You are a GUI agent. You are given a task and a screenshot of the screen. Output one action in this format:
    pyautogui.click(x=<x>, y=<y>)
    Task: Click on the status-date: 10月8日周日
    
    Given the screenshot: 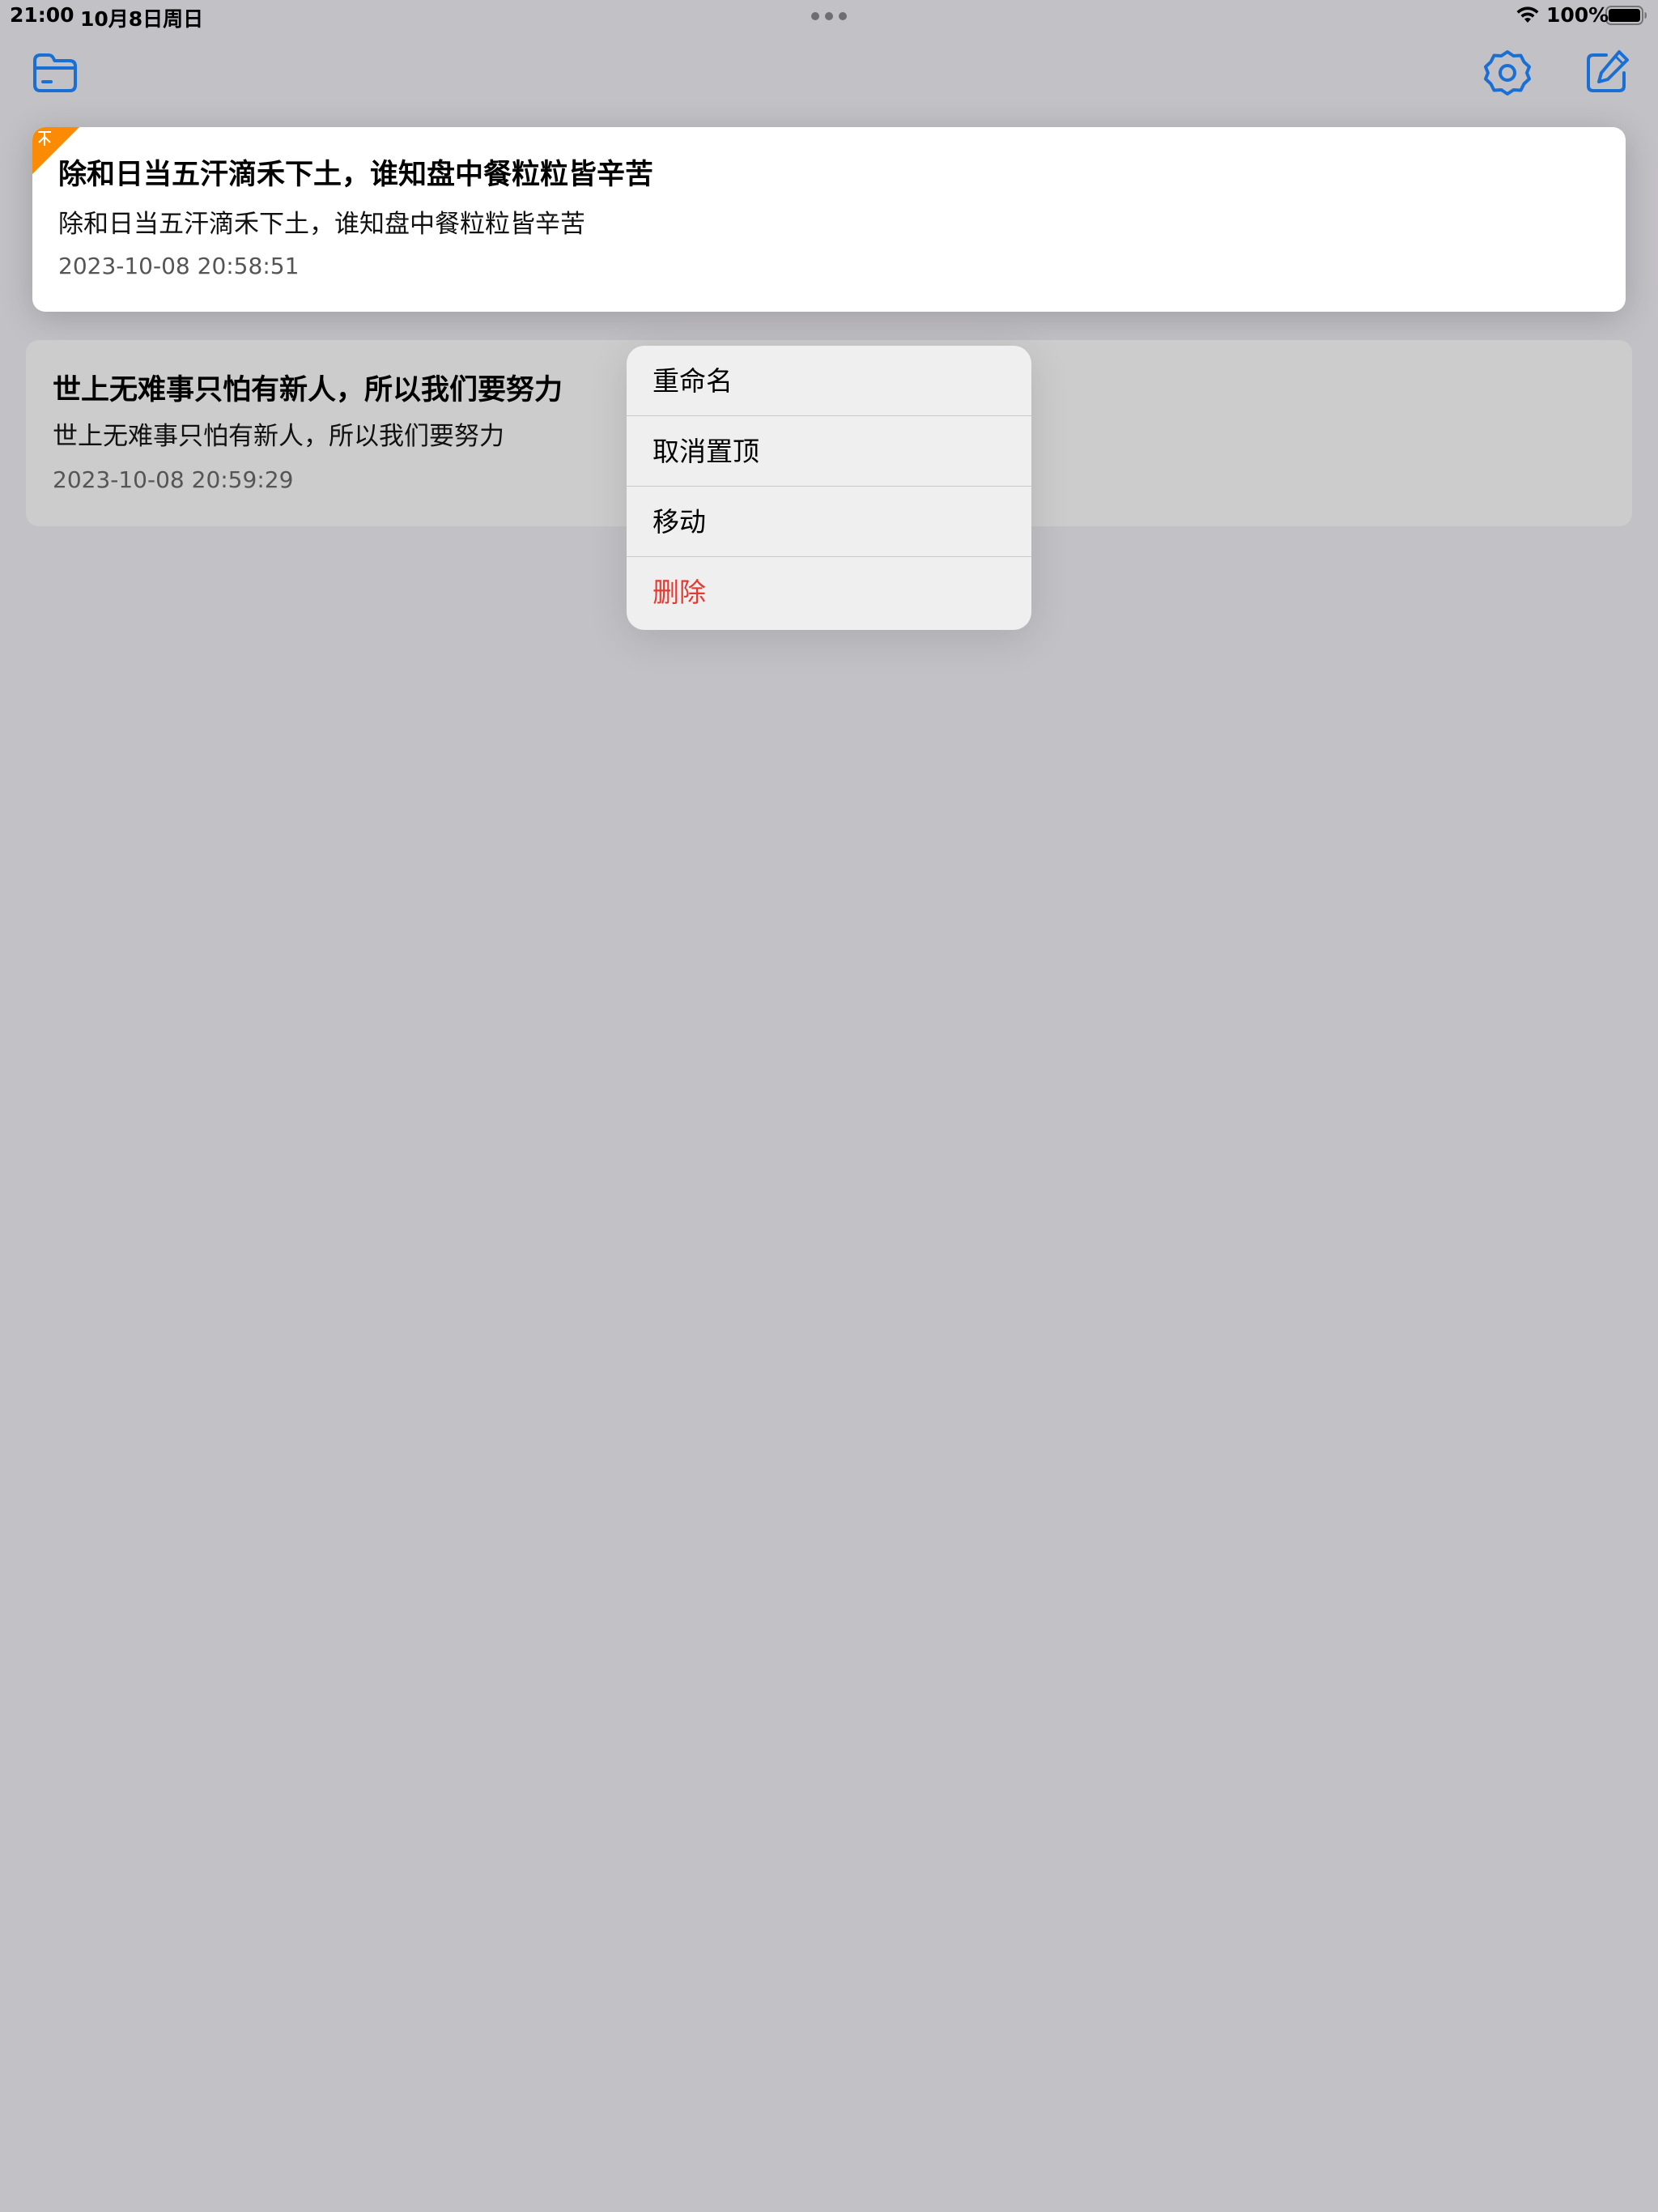 What is the action you would take?
    pyautogui.click(x=142, y=19)
    